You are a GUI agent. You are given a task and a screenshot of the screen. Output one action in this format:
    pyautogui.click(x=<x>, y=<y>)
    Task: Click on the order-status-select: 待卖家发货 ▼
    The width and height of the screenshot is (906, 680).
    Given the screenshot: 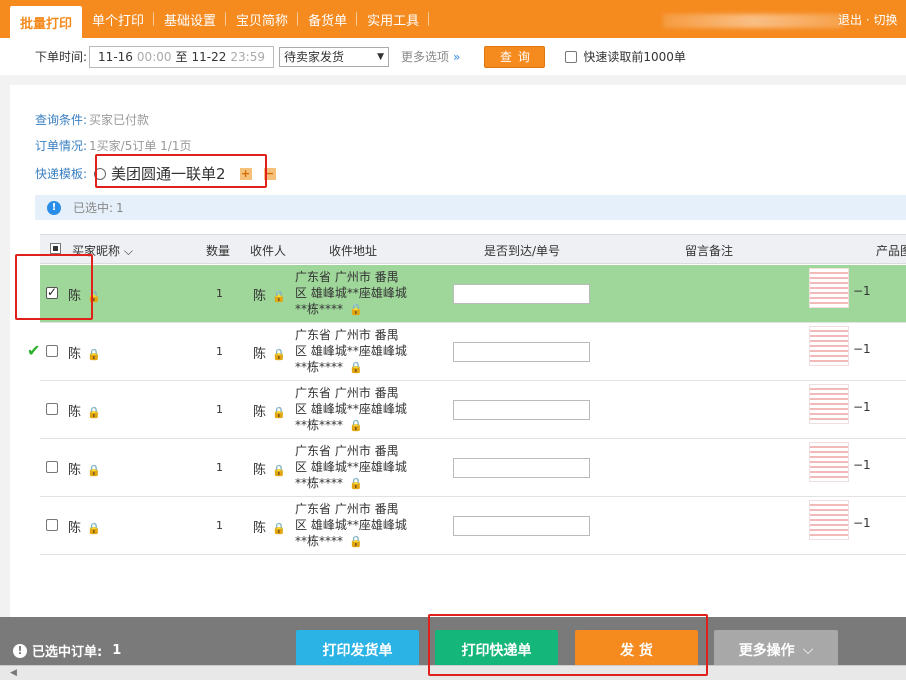 What is the action you would take?
    pyautogui.click(x=334, y=56)
    